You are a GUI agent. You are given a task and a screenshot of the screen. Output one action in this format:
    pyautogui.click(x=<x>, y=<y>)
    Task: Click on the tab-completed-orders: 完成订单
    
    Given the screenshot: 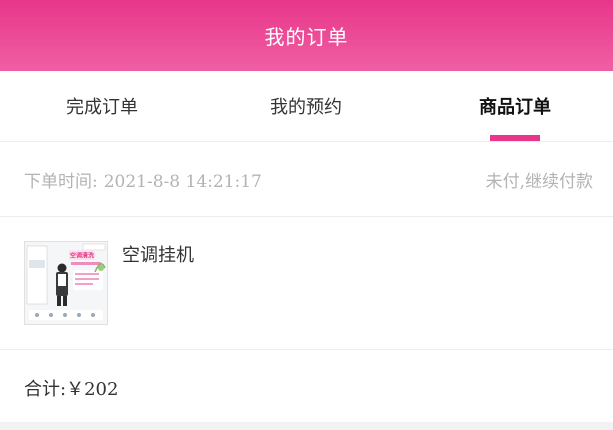 What is the action you would take?
    pyautogui.click(x=102, y=106)
    